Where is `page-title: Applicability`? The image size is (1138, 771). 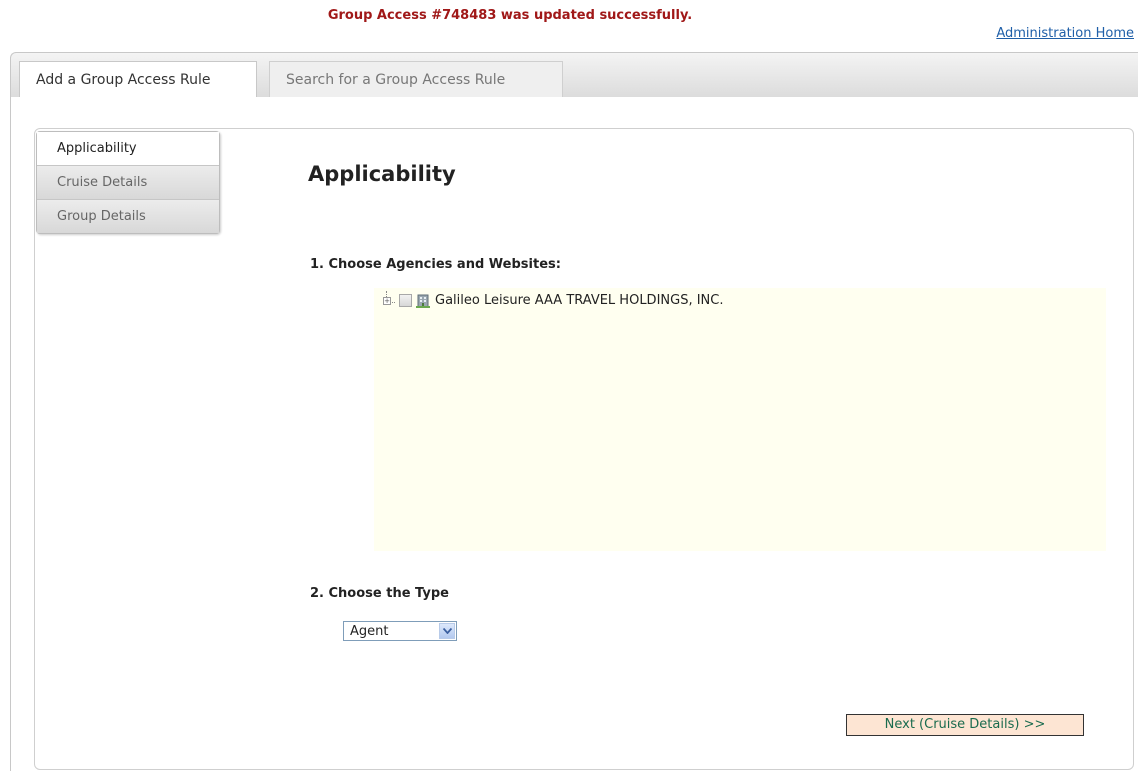
page-title: Applicability is located at coordinates (382, 174).